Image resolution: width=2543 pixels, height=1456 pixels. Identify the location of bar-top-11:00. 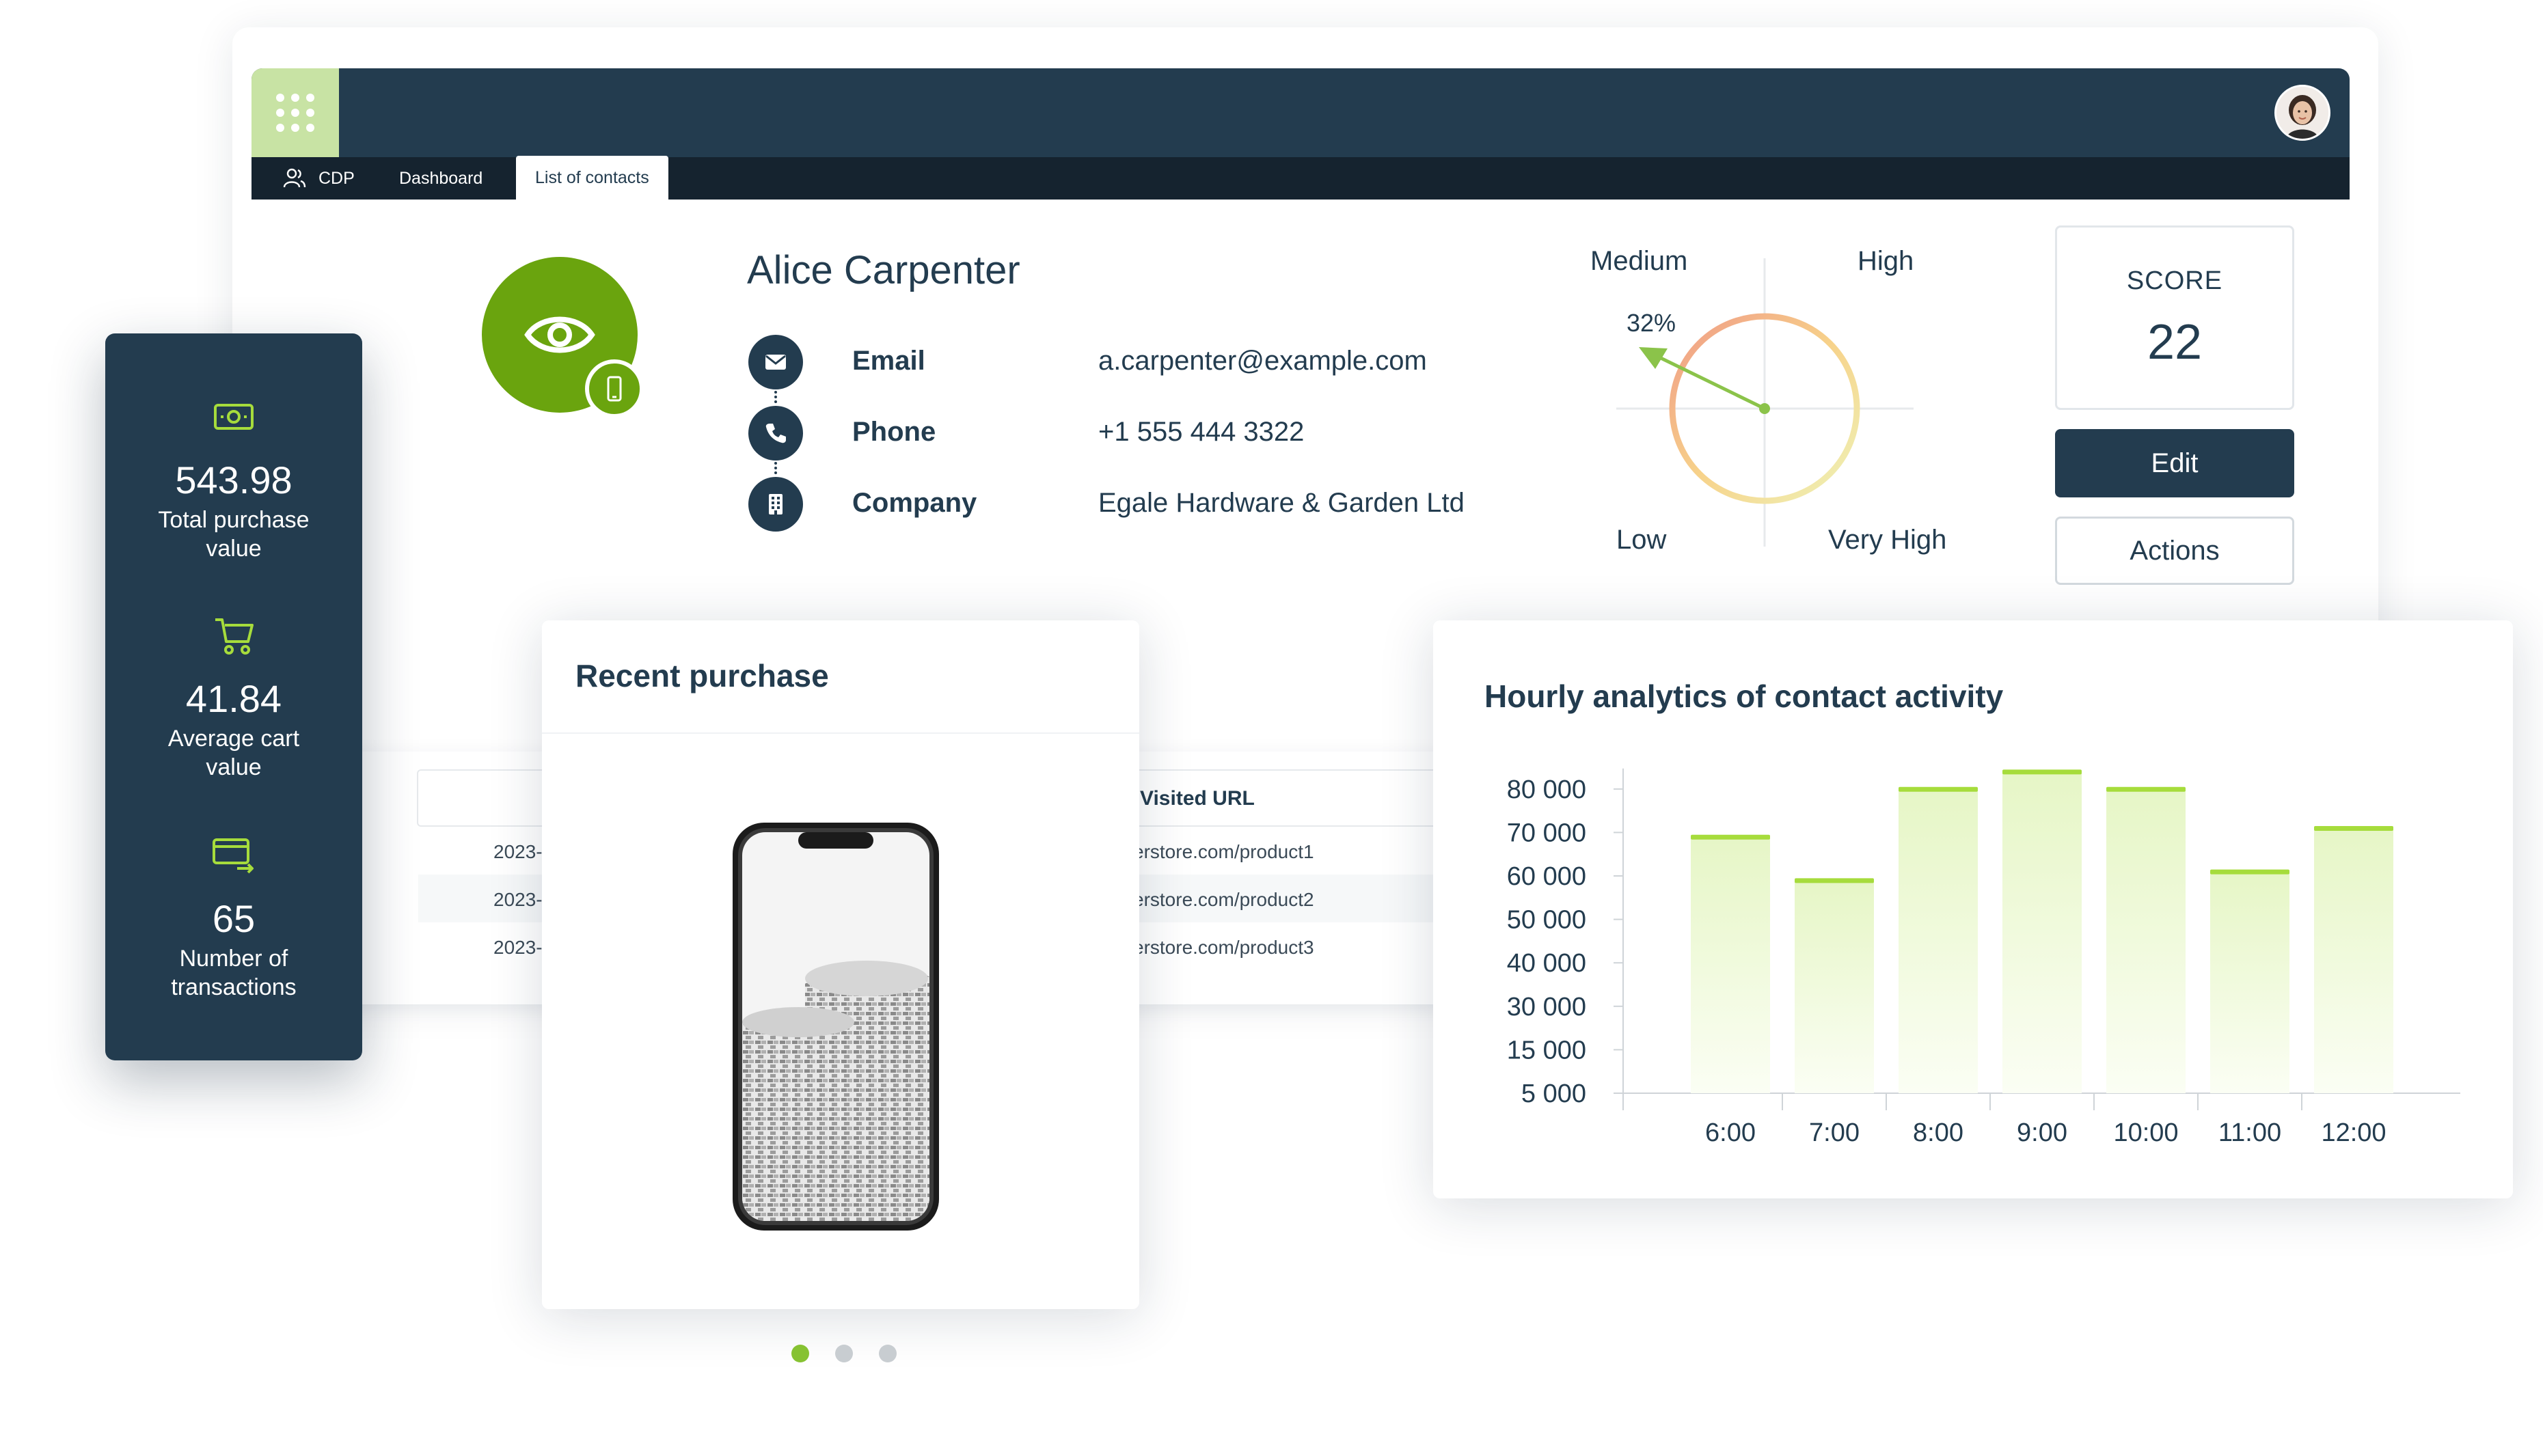
(2249, 872).